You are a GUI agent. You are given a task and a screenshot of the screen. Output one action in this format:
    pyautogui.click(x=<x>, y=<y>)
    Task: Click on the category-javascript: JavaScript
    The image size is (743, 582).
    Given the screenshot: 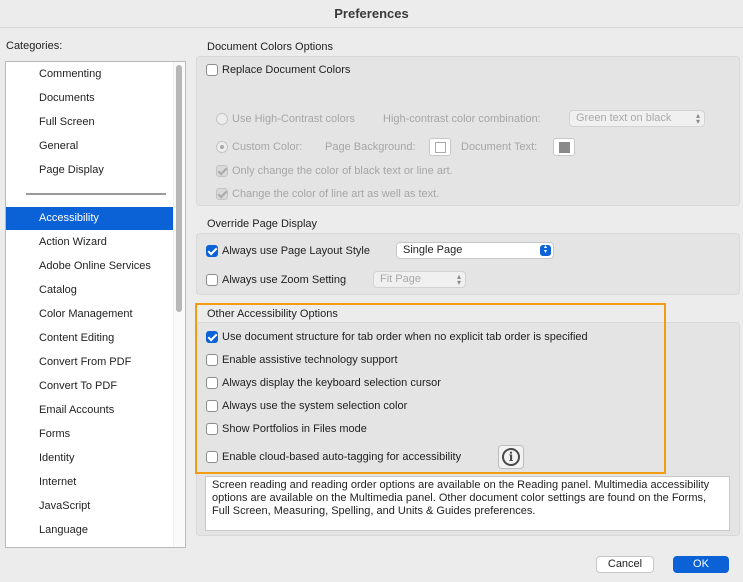 What is the action you would take?
    pyautogui.click(x=90, y=506)
    